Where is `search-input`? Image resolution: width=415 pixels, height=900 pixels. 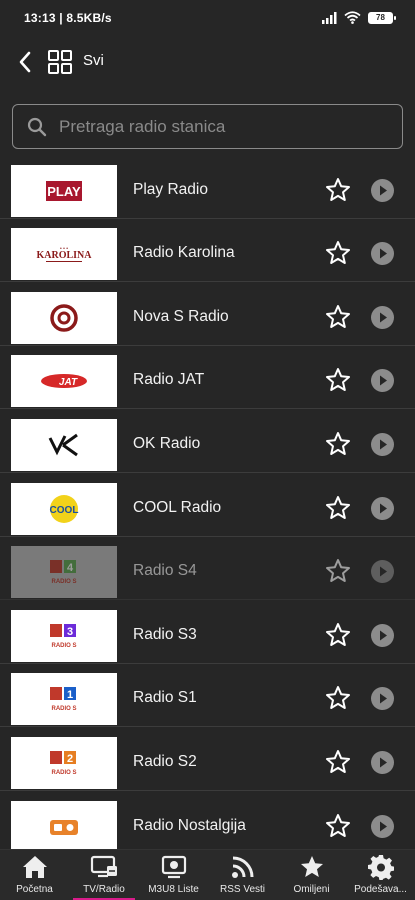 search-input is located at coordinates (224, 127).